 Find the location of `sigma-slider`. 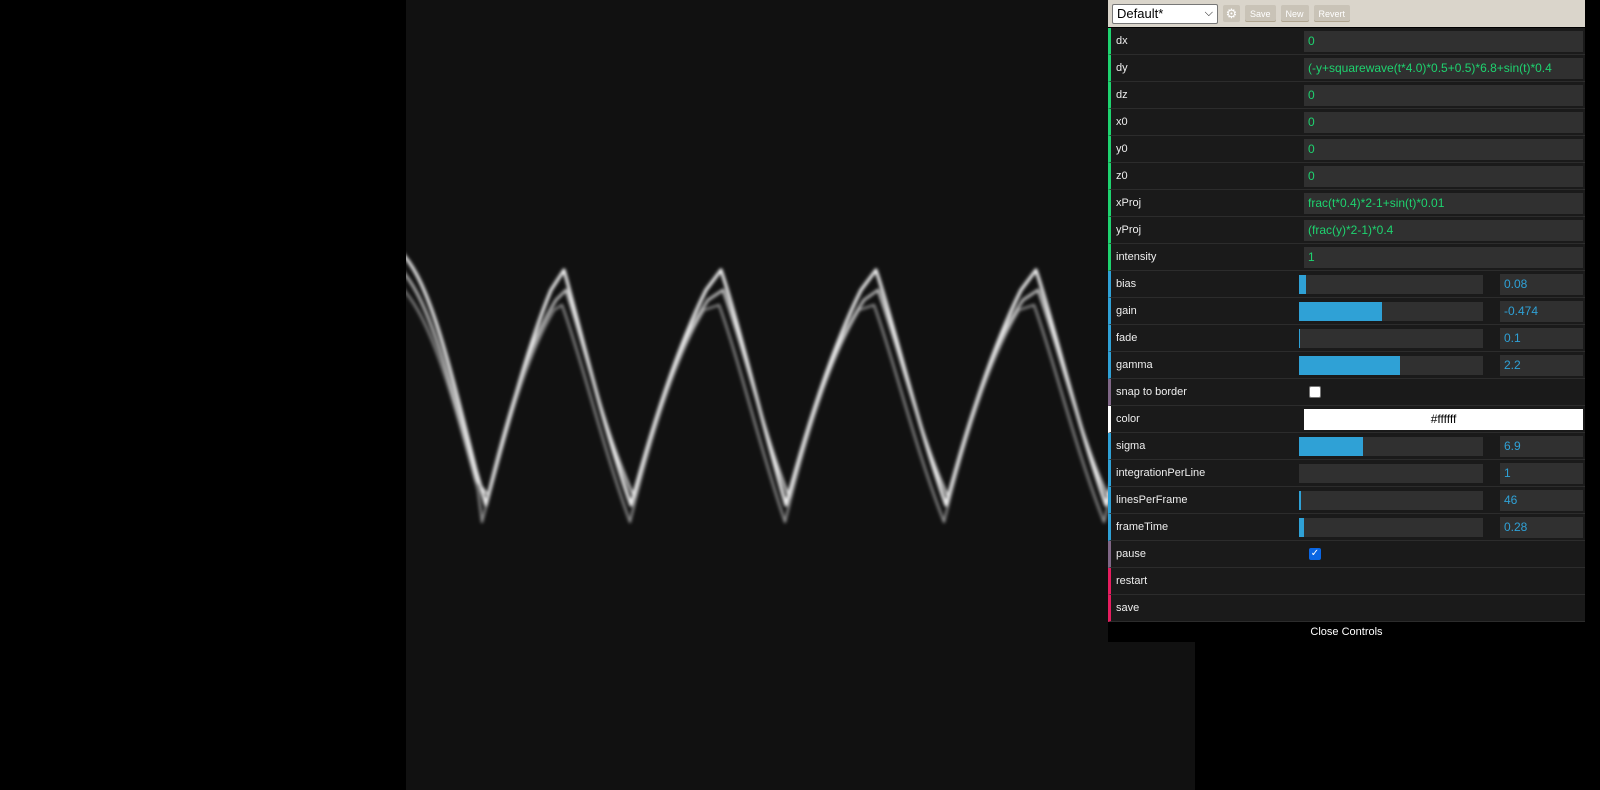

sigma-slider is located at coordinates (1391, 446).